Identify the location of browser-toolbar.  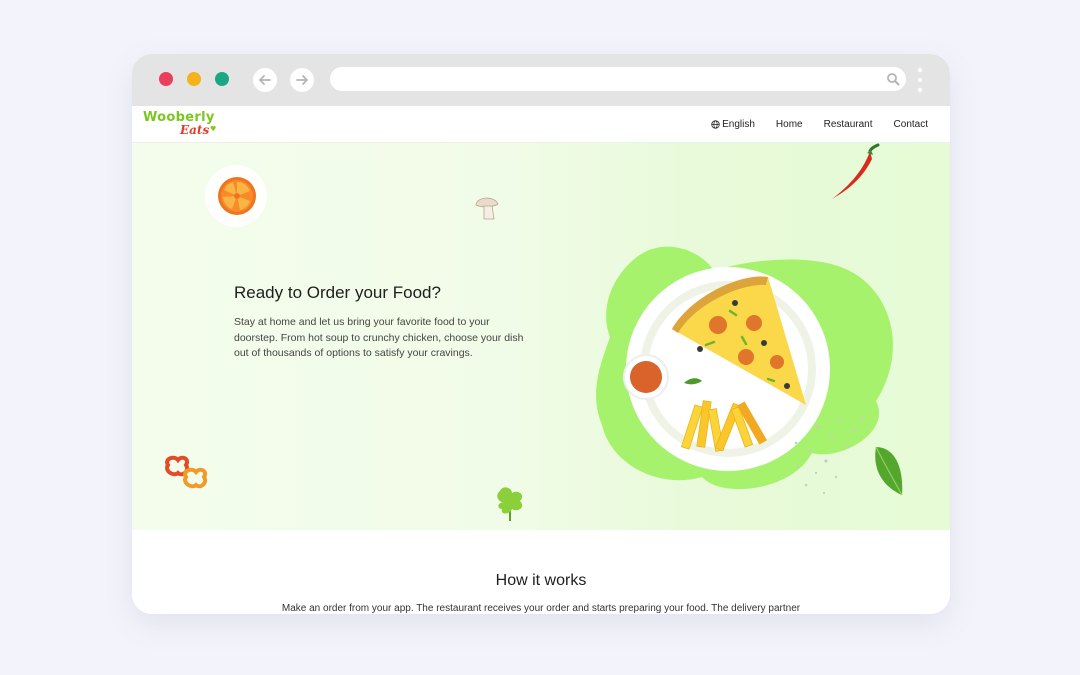
(541, 80).